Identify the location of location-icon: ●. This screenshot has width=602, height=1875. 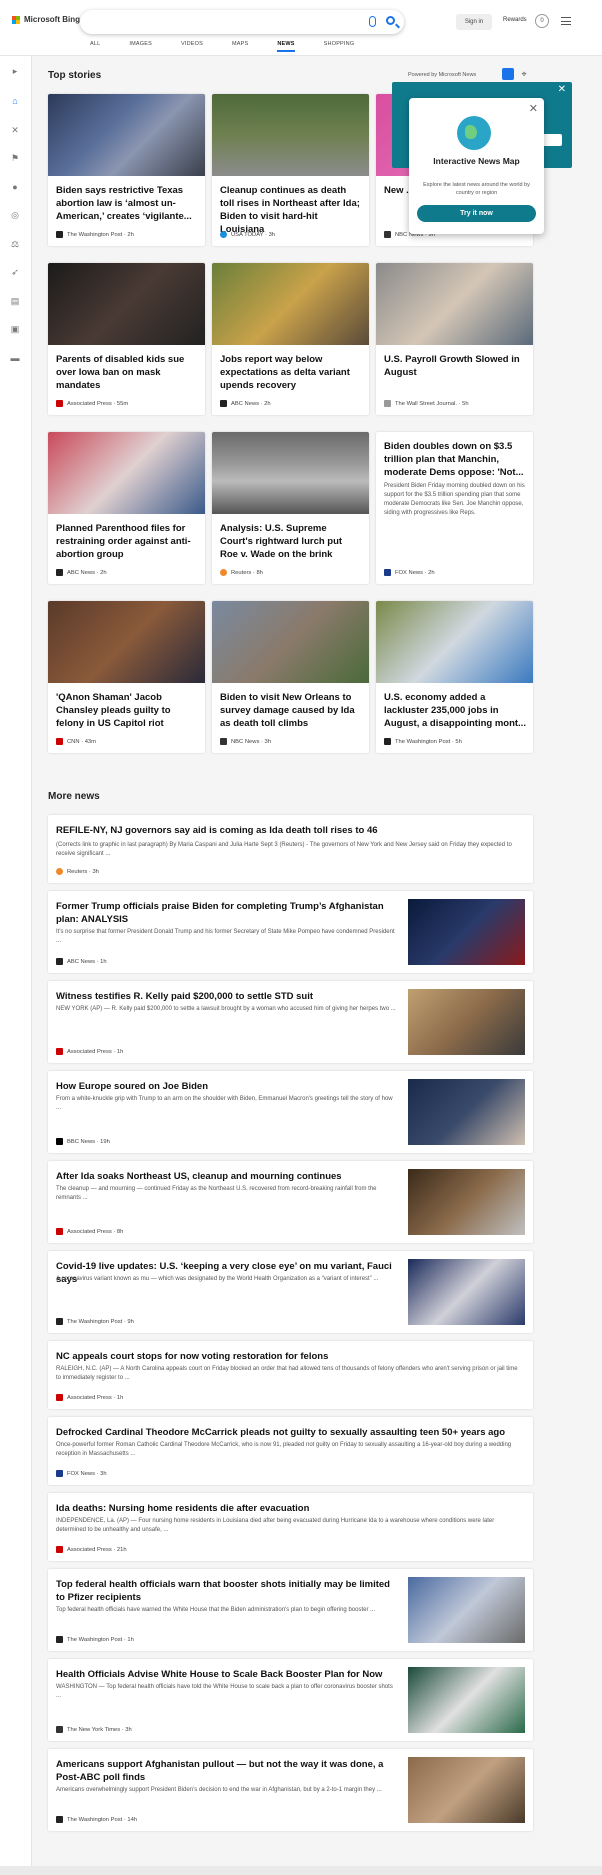
(15, 187).